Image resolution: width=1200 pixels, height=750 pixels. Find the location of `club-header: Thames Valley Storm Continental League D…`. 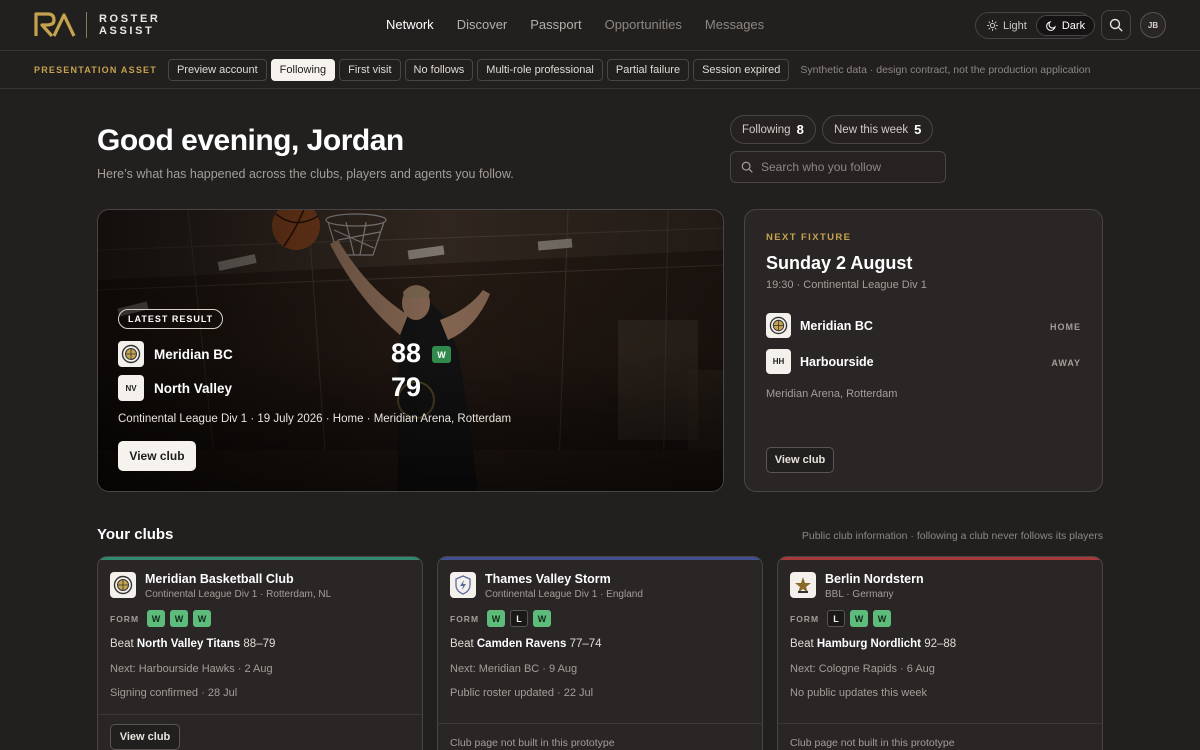

club-header: Thames Valley Storm Continental League D… is located at coordinates (546, 586).